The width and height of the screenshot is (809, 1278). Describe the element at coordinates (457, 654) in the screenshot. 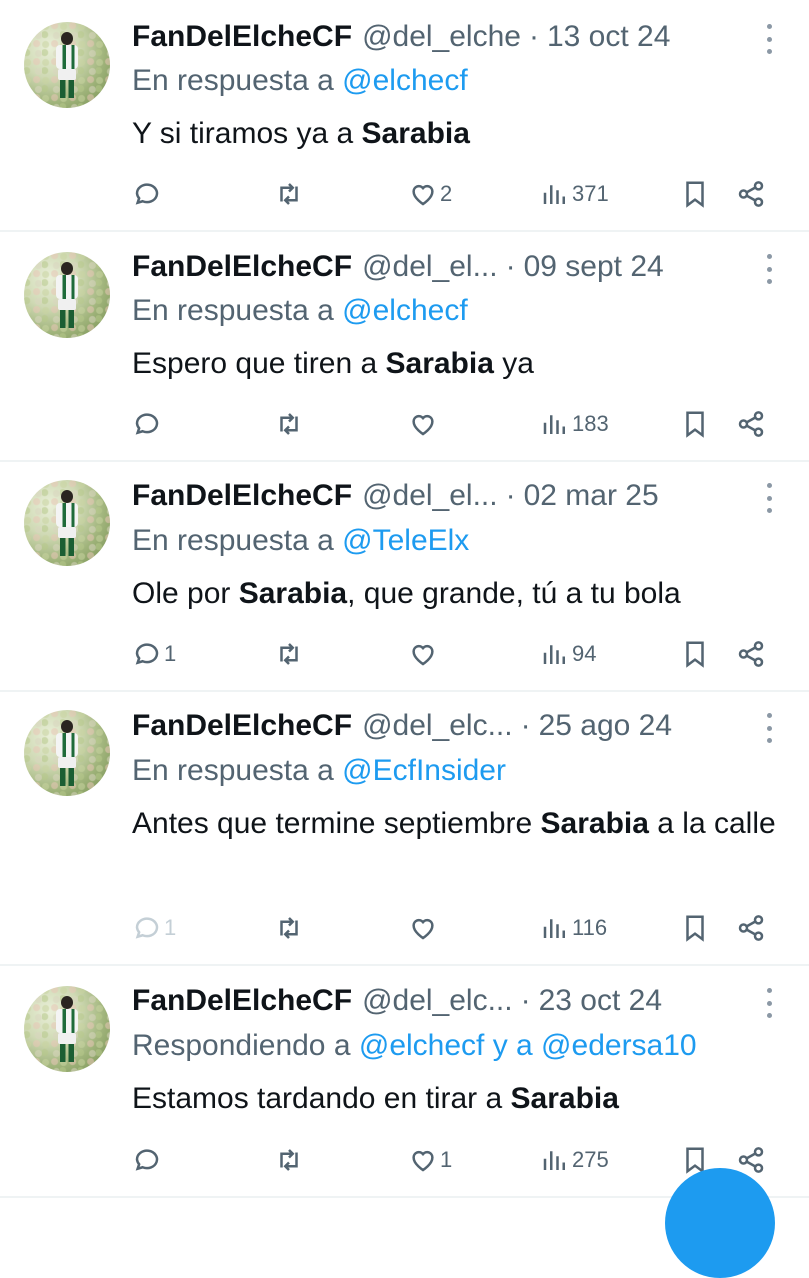

I see `action-bar: 1 94` at that location.